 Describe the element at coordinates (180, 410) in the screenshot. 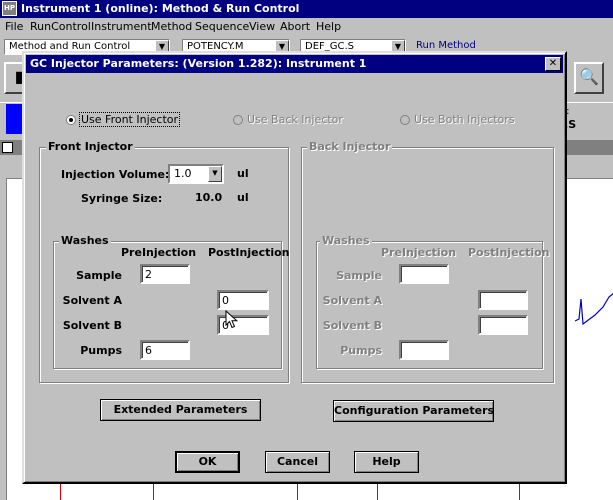

I see `extended-parameters-button: Extended Parameters` at that location.